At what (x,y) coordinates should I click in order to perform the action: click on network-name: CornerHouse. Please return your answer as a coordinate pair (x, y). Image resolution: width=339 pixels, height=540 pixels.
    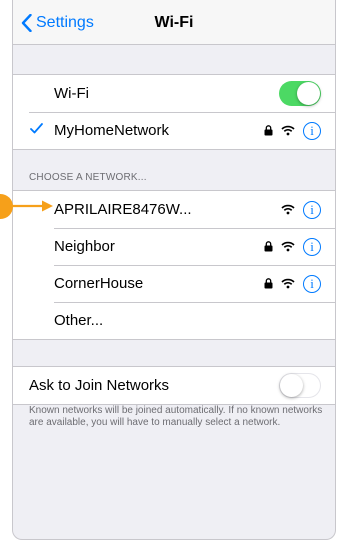
    Looking at the image, I should click on (99, 283).